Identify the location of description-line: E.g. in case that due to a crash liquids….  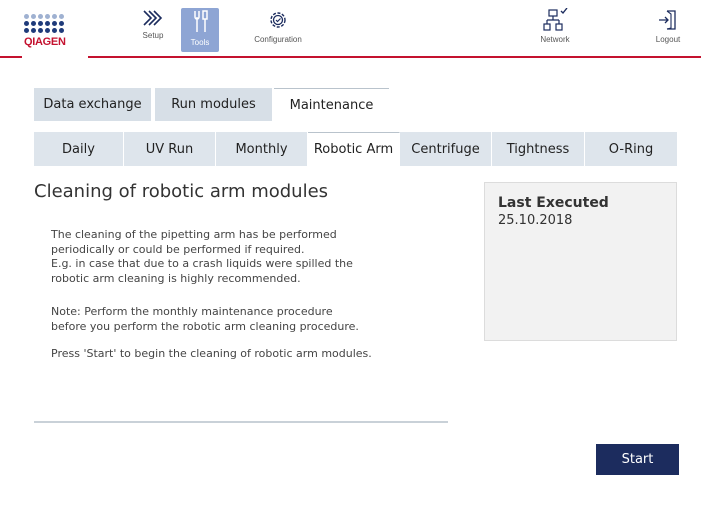
(202, 263).